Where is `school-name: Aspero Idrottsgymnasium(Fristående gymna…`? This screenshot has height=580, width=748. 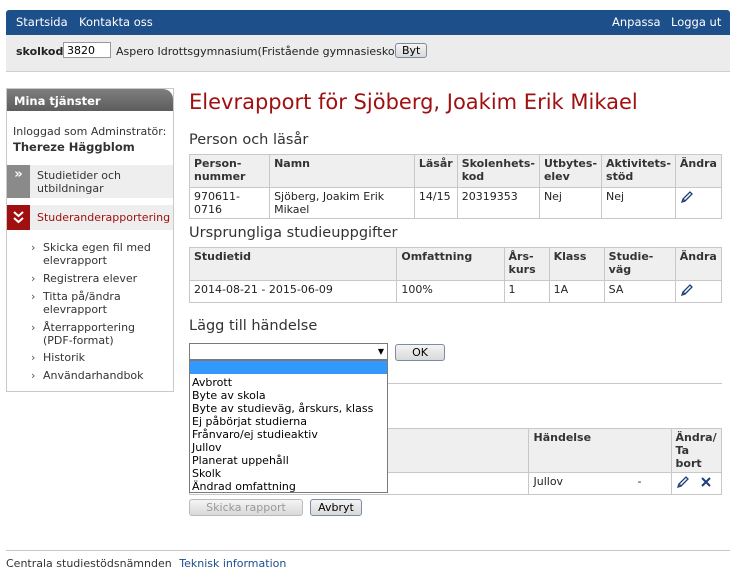 school-name: Aspero Idrottsgymnasium(Fristående gymna… is located at coordinates (262, 51).